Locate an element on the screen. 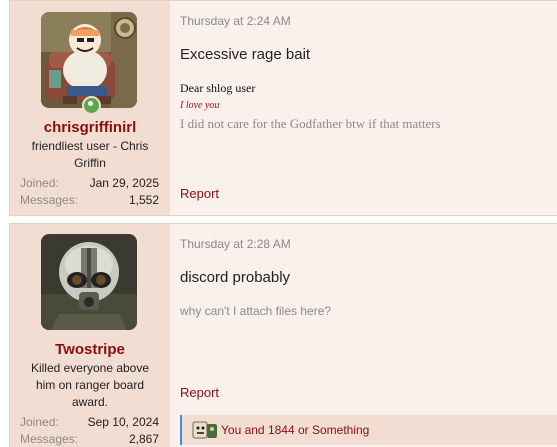  reactions-bar: You and 1844 or Something is located at coordinates (368, 430).